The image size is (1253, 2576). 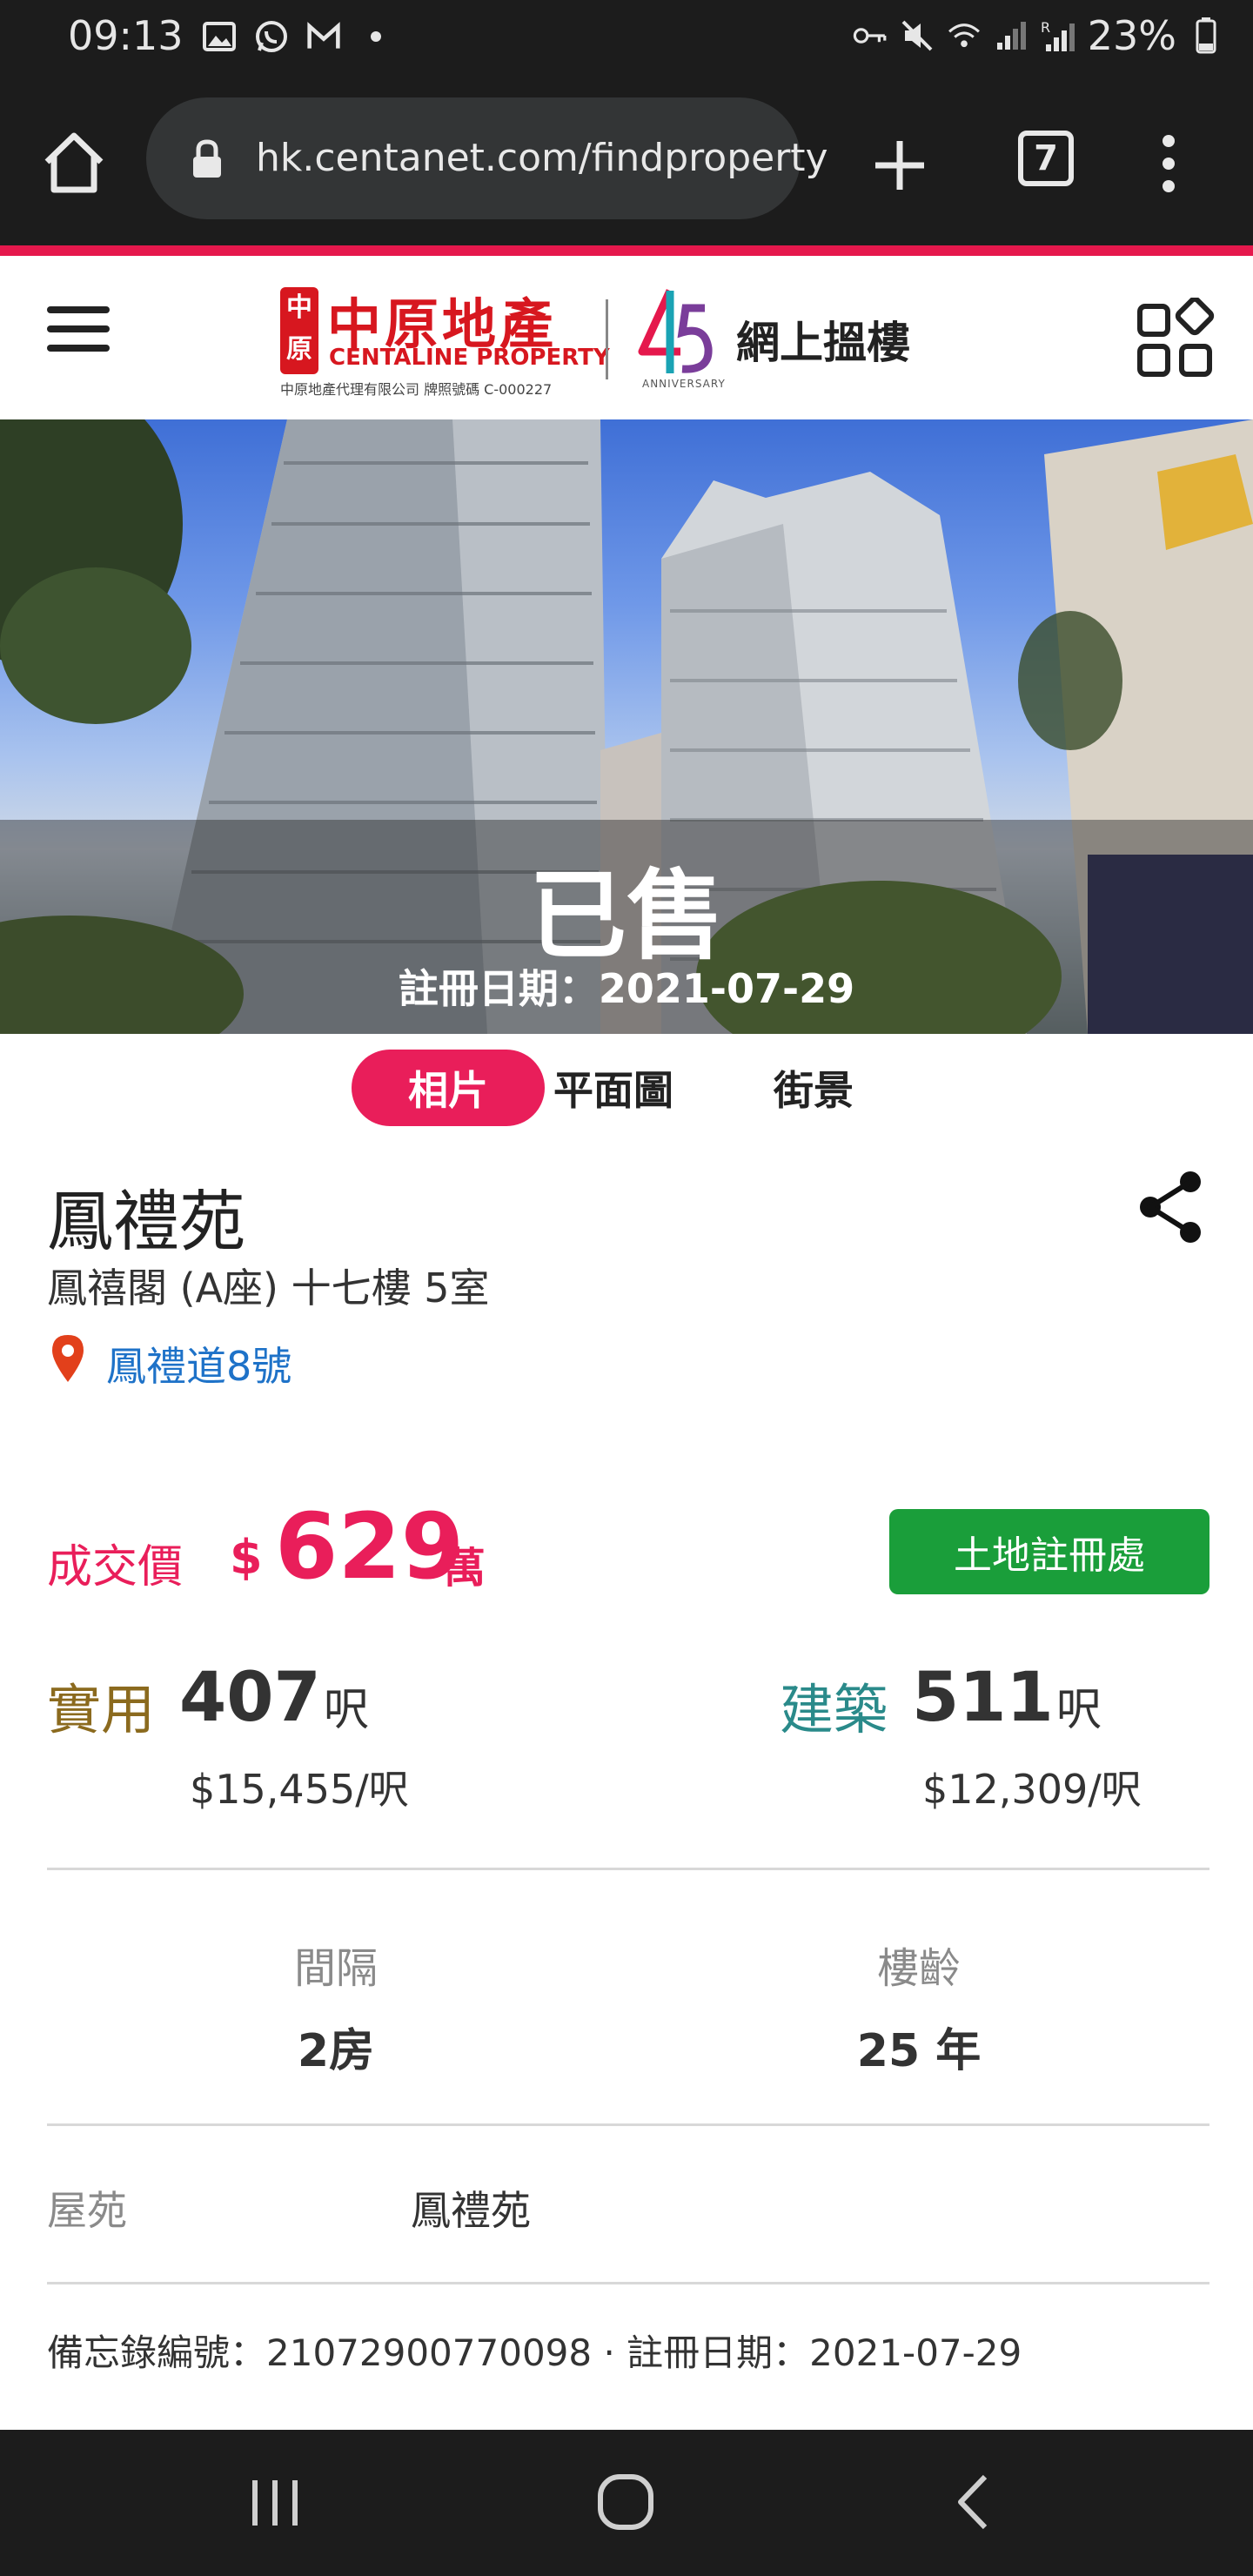 What do you see at coordinates (87, 2210) in the screenshot?
I see `estate-label: 屋苑` at bounding box center [87, 2210].